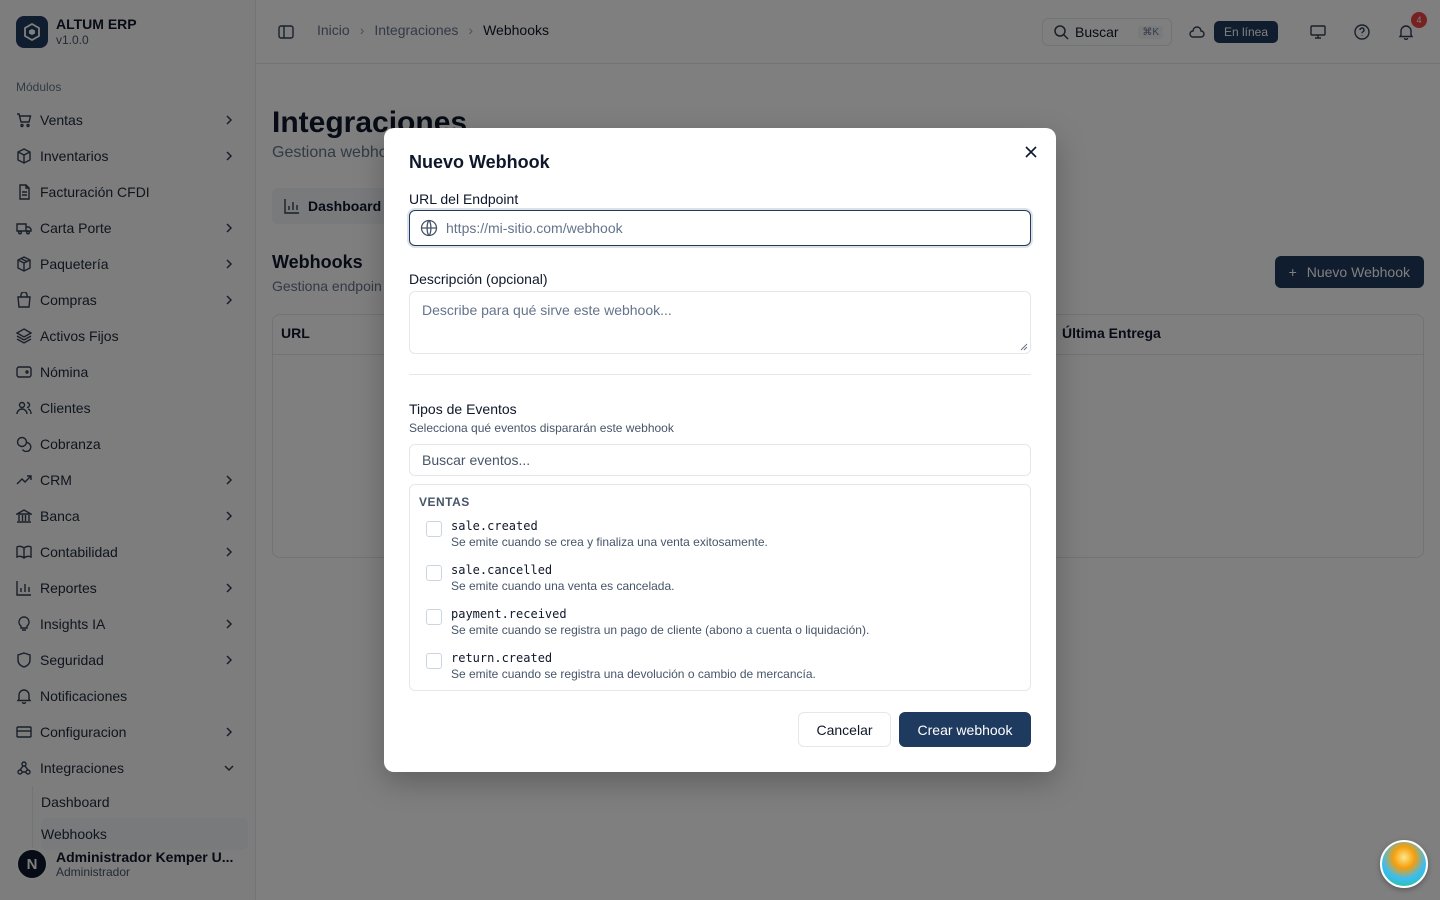  Describe the element at coordinates (464, 199) in the screenshot. I see `url-label: URL del Endpoint` at that location.